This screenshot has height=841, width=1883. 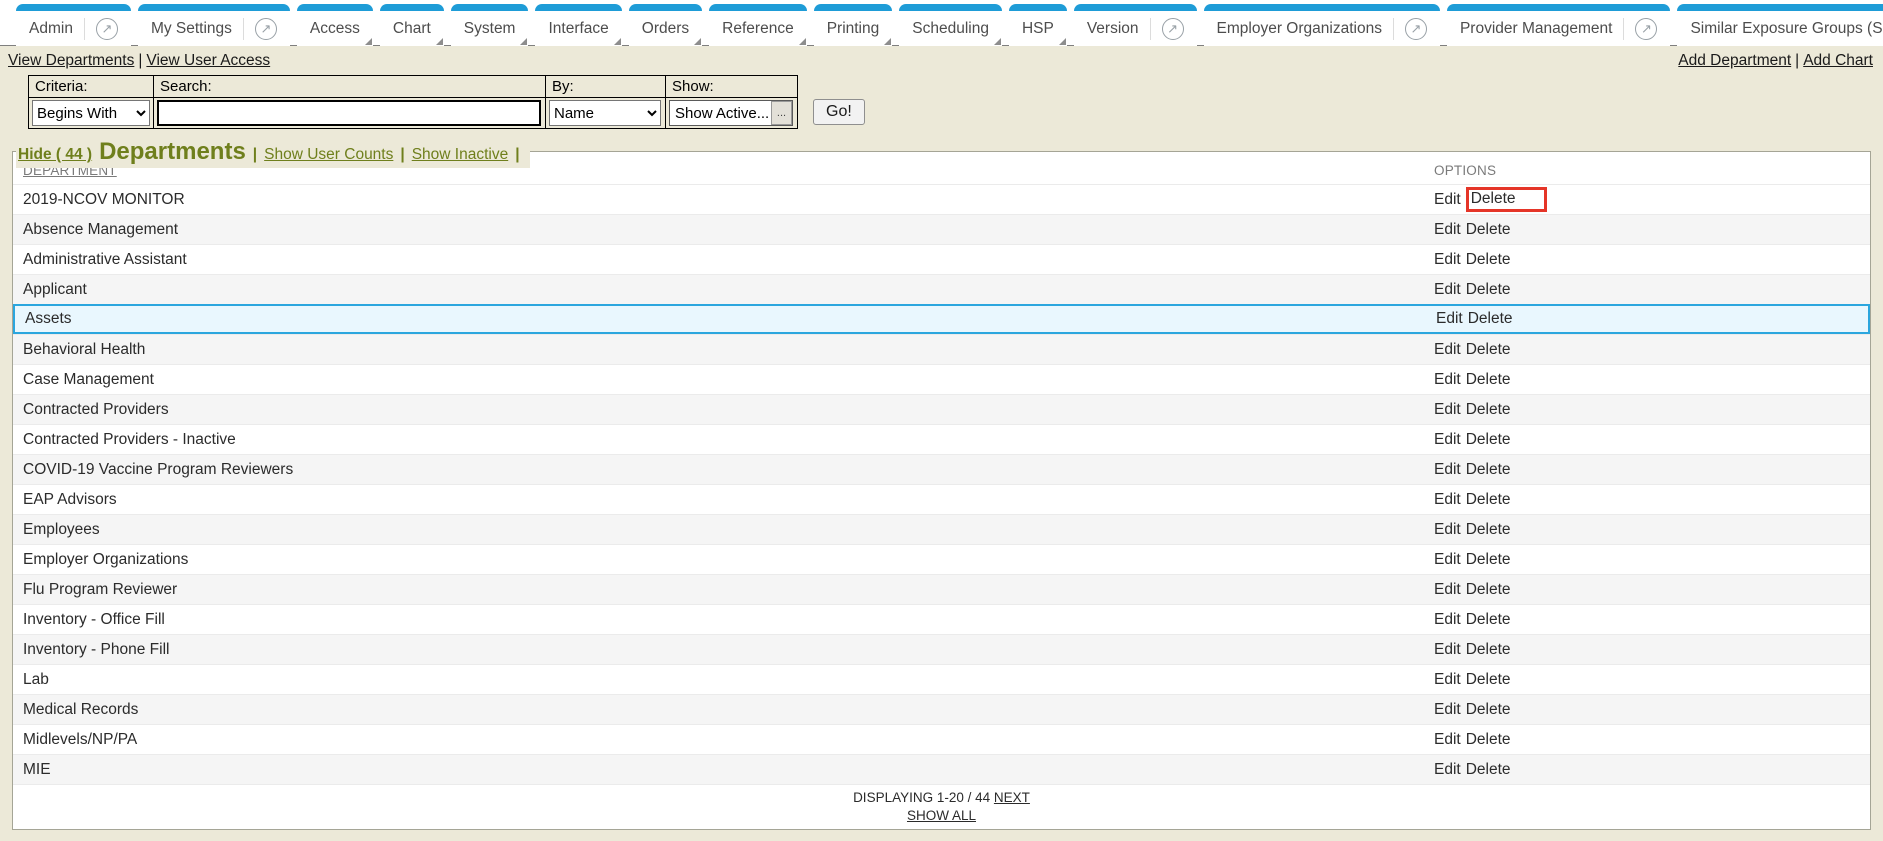 What do you see at coordinates (665, 28) in the screenshot?
I see `tab-label: Orders` at bounding box center [665, 28].